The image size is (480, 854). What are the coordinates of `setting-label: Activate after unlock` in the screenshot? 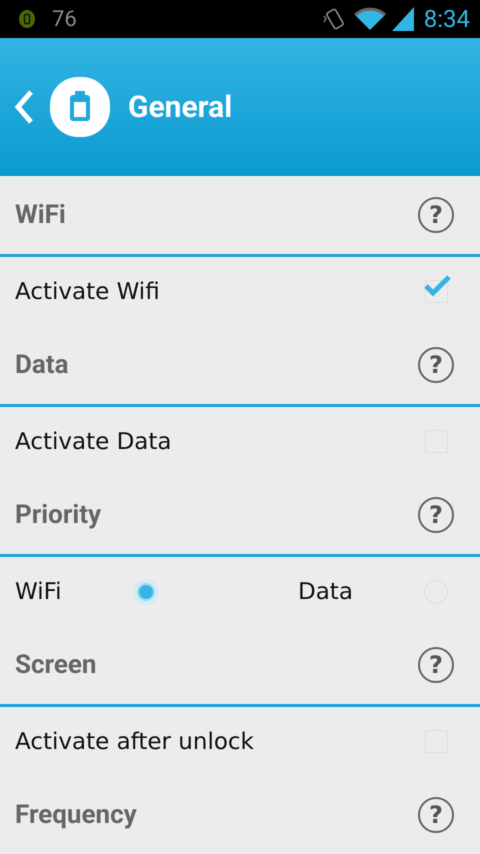 It's located at (134, 741).